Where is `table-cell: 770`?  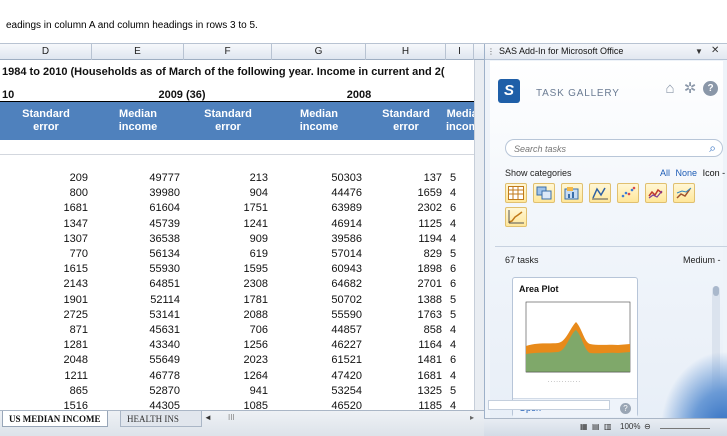 table-cell: 770 is located at coordinates (44, 254).